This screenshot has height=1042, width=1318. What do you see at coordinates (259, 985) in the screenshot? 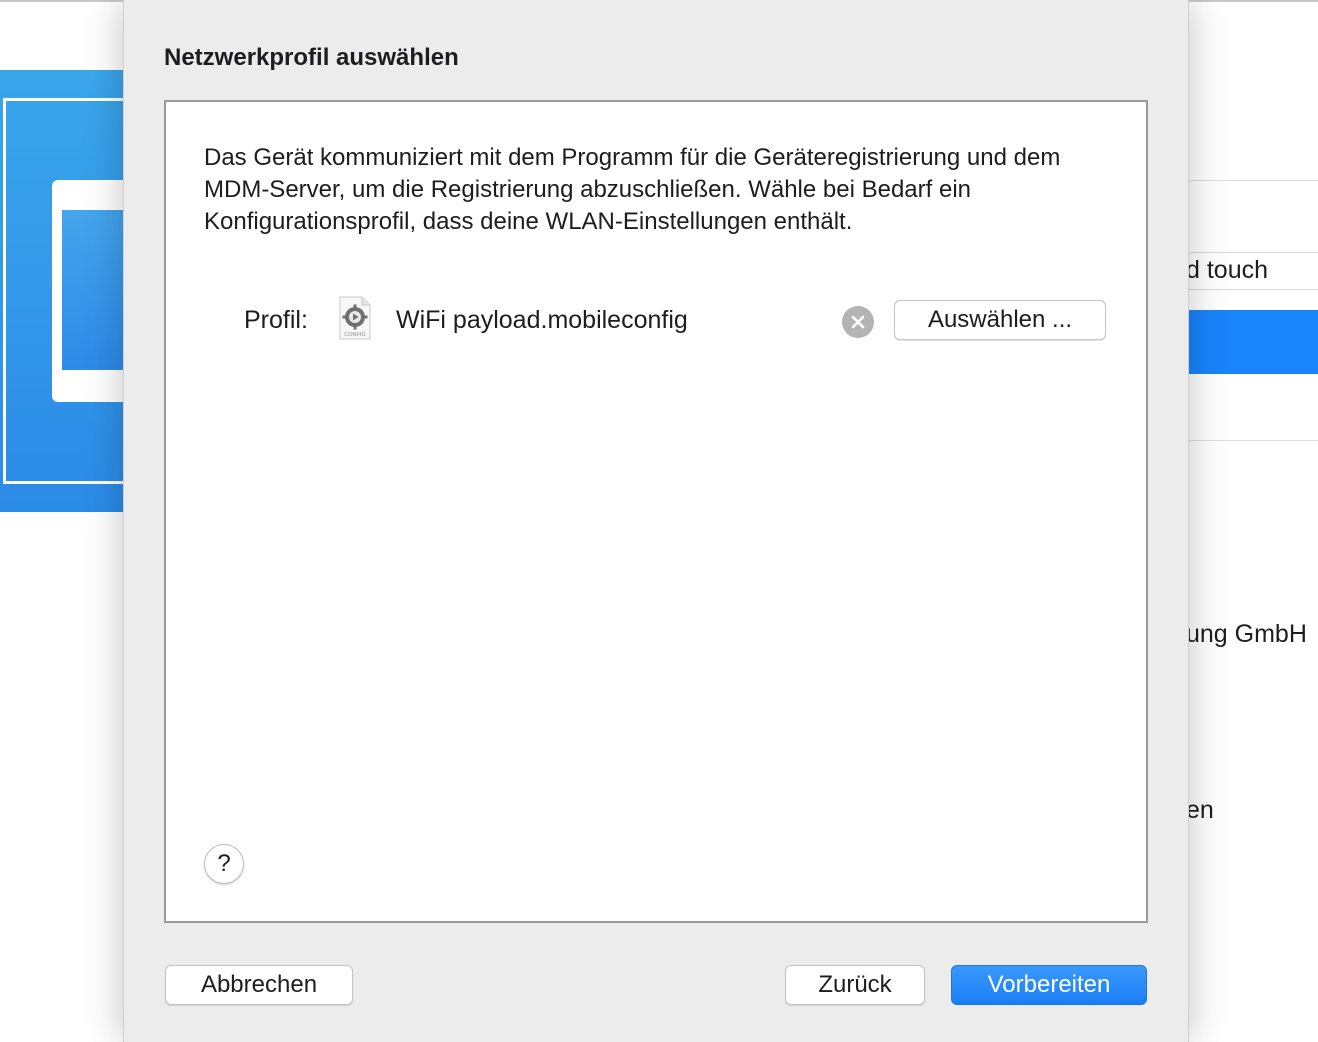
I see `cancel-button: Abbrechen` at bounding box center [259, 985].